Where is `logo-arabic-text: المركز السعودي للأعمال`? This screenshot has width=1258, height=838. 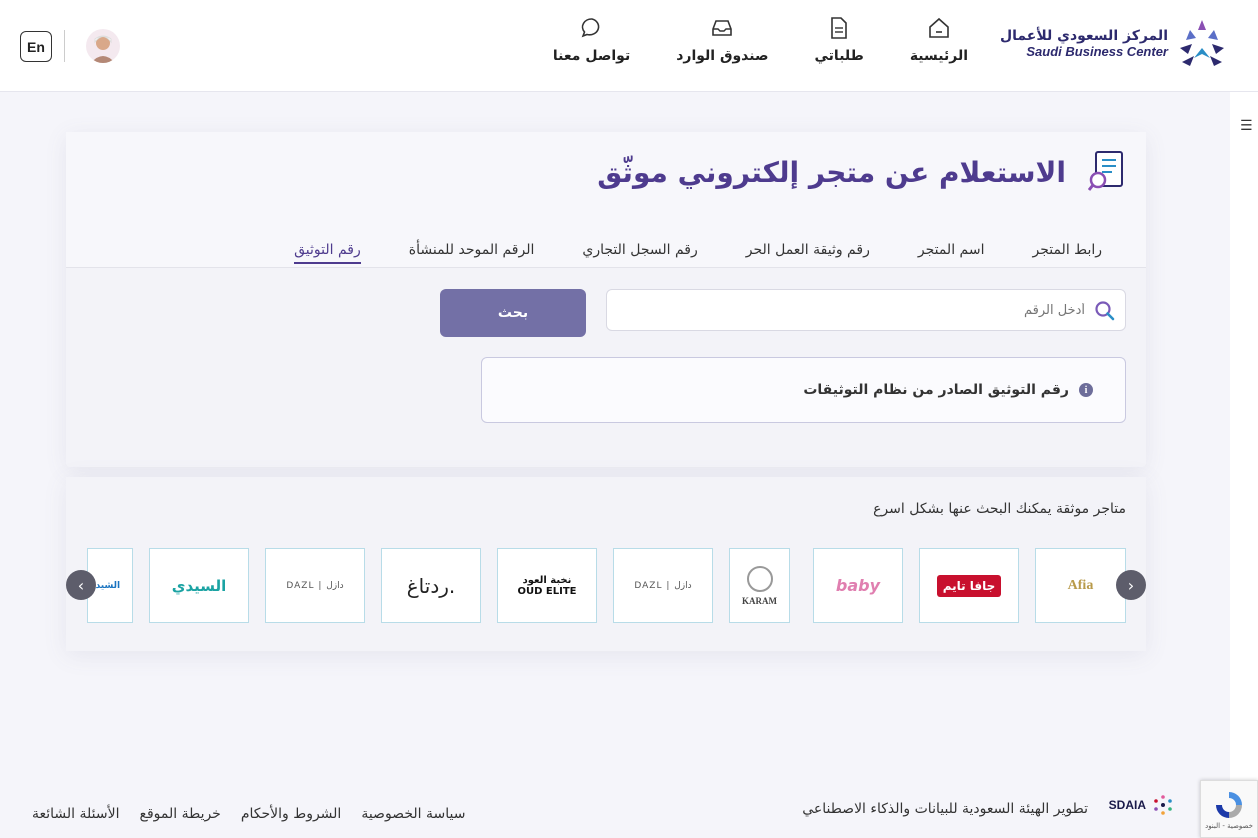 logo-arabic-text: المركز السعودي للأعمال is located at coordinates (1084, 35).